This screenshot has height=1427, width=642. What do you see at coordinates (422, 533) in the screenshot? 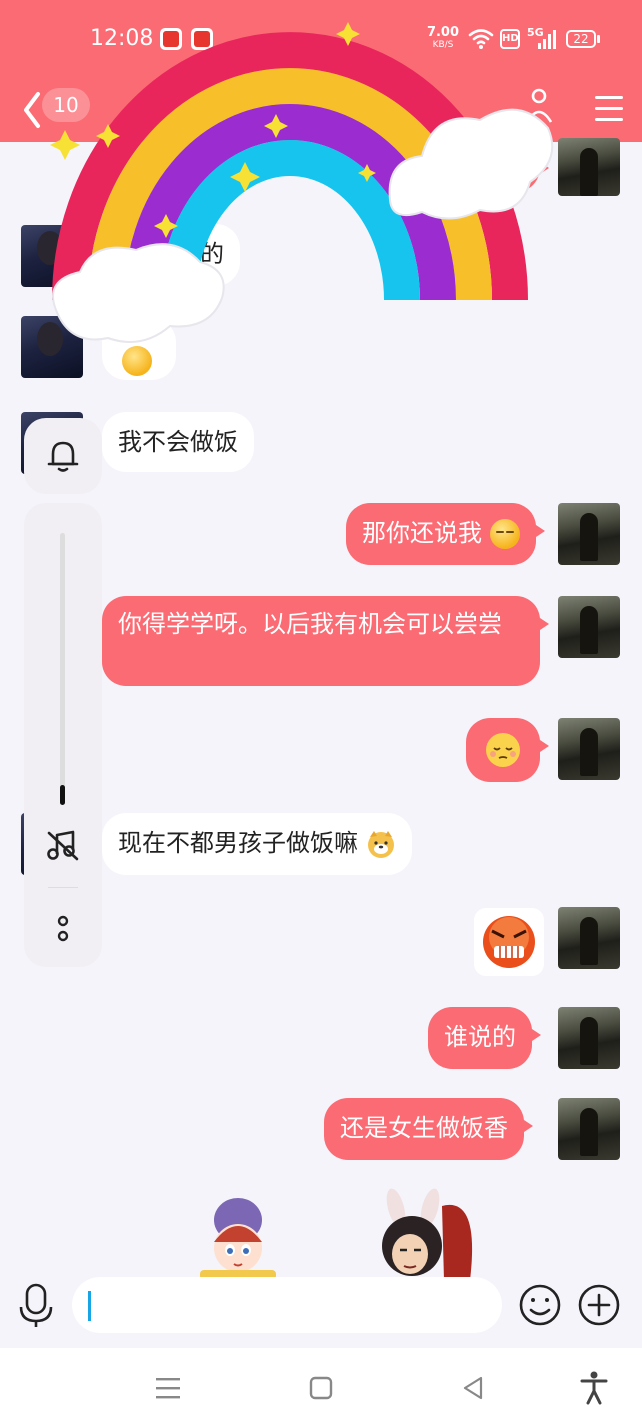
I see `message-text: 那你还说我` at bounding box center [422, 533].